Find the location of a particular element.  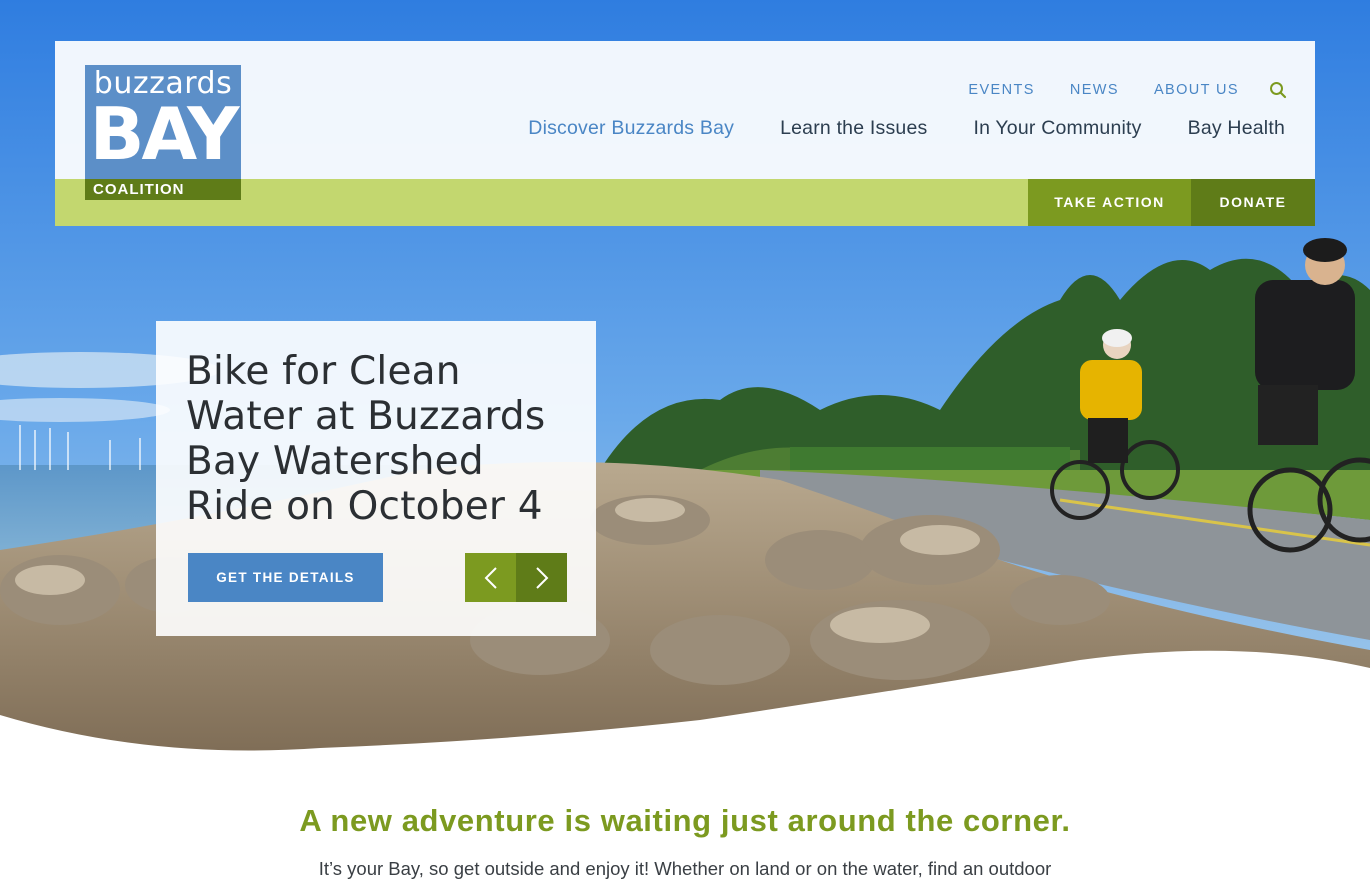

utility-nav: EVENTS NEWS ABOUT US is located at coordinates (1110, 90).